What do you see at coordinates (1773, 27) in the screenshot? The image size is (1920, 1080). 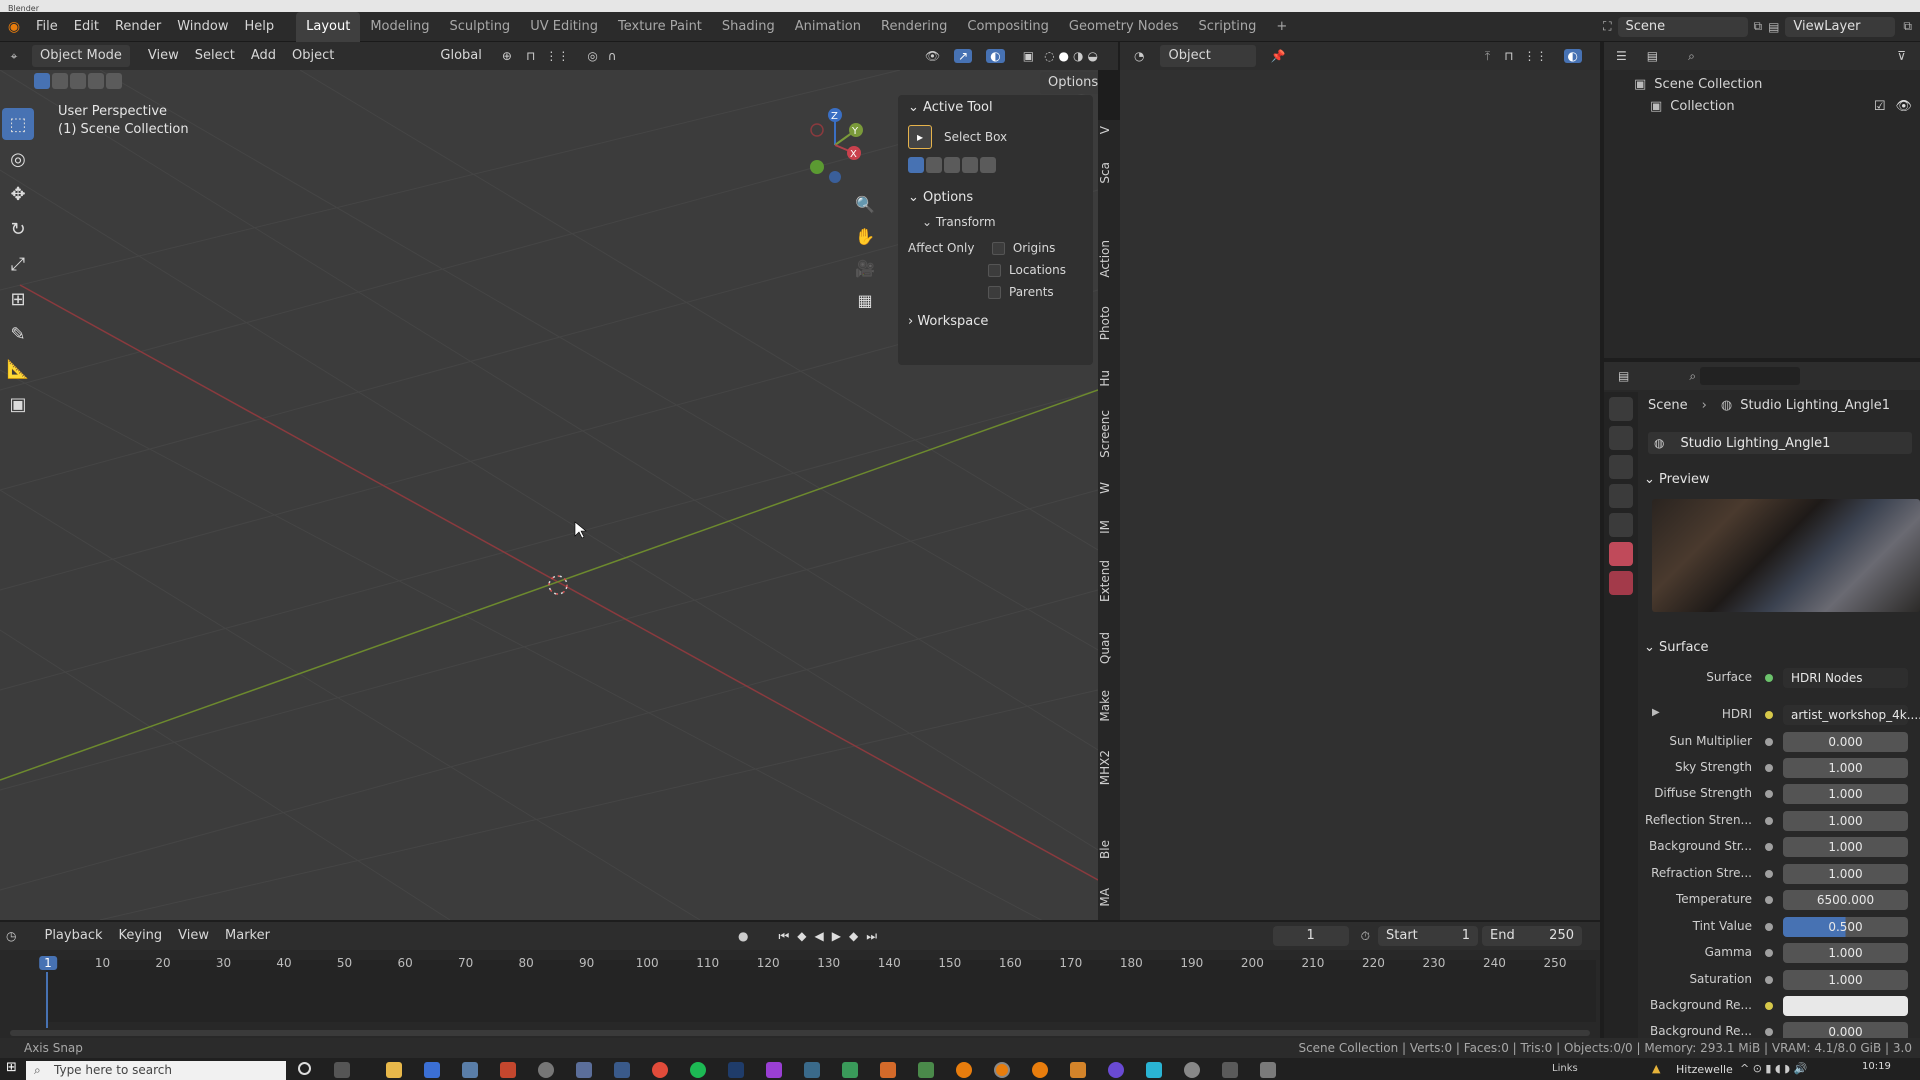 I see `view-layer-icon: ▤` at bounding box center [1773, 27].